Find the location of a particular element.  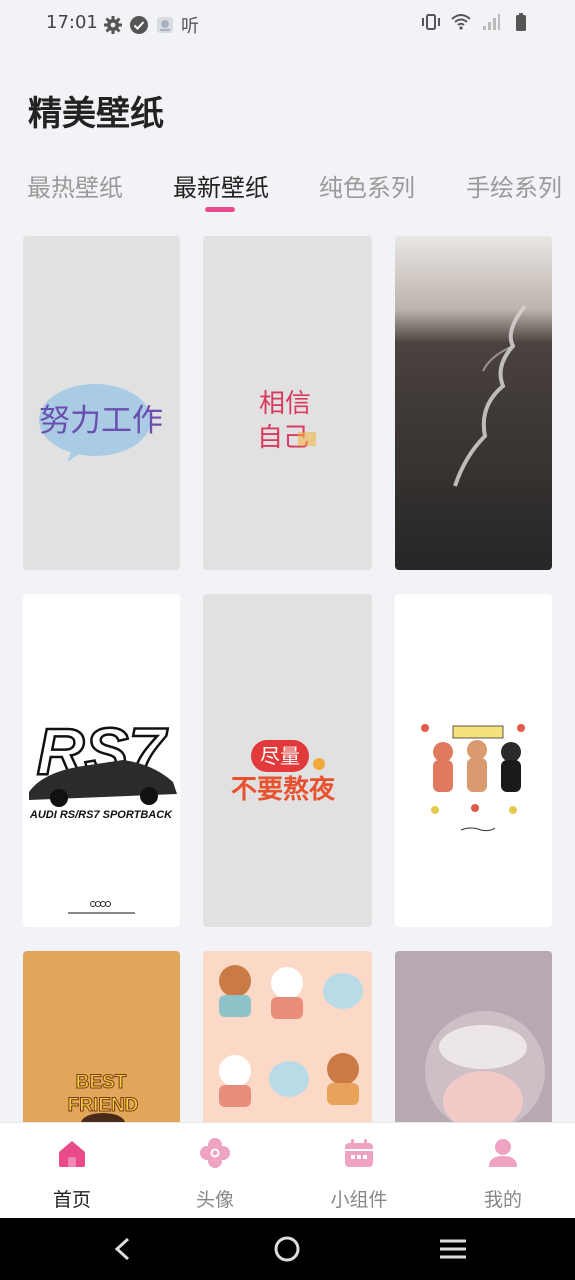

wallpaper-card: RS7 AUDI RS/RS7 SPORTBACK is located at coordinates (101, 760).